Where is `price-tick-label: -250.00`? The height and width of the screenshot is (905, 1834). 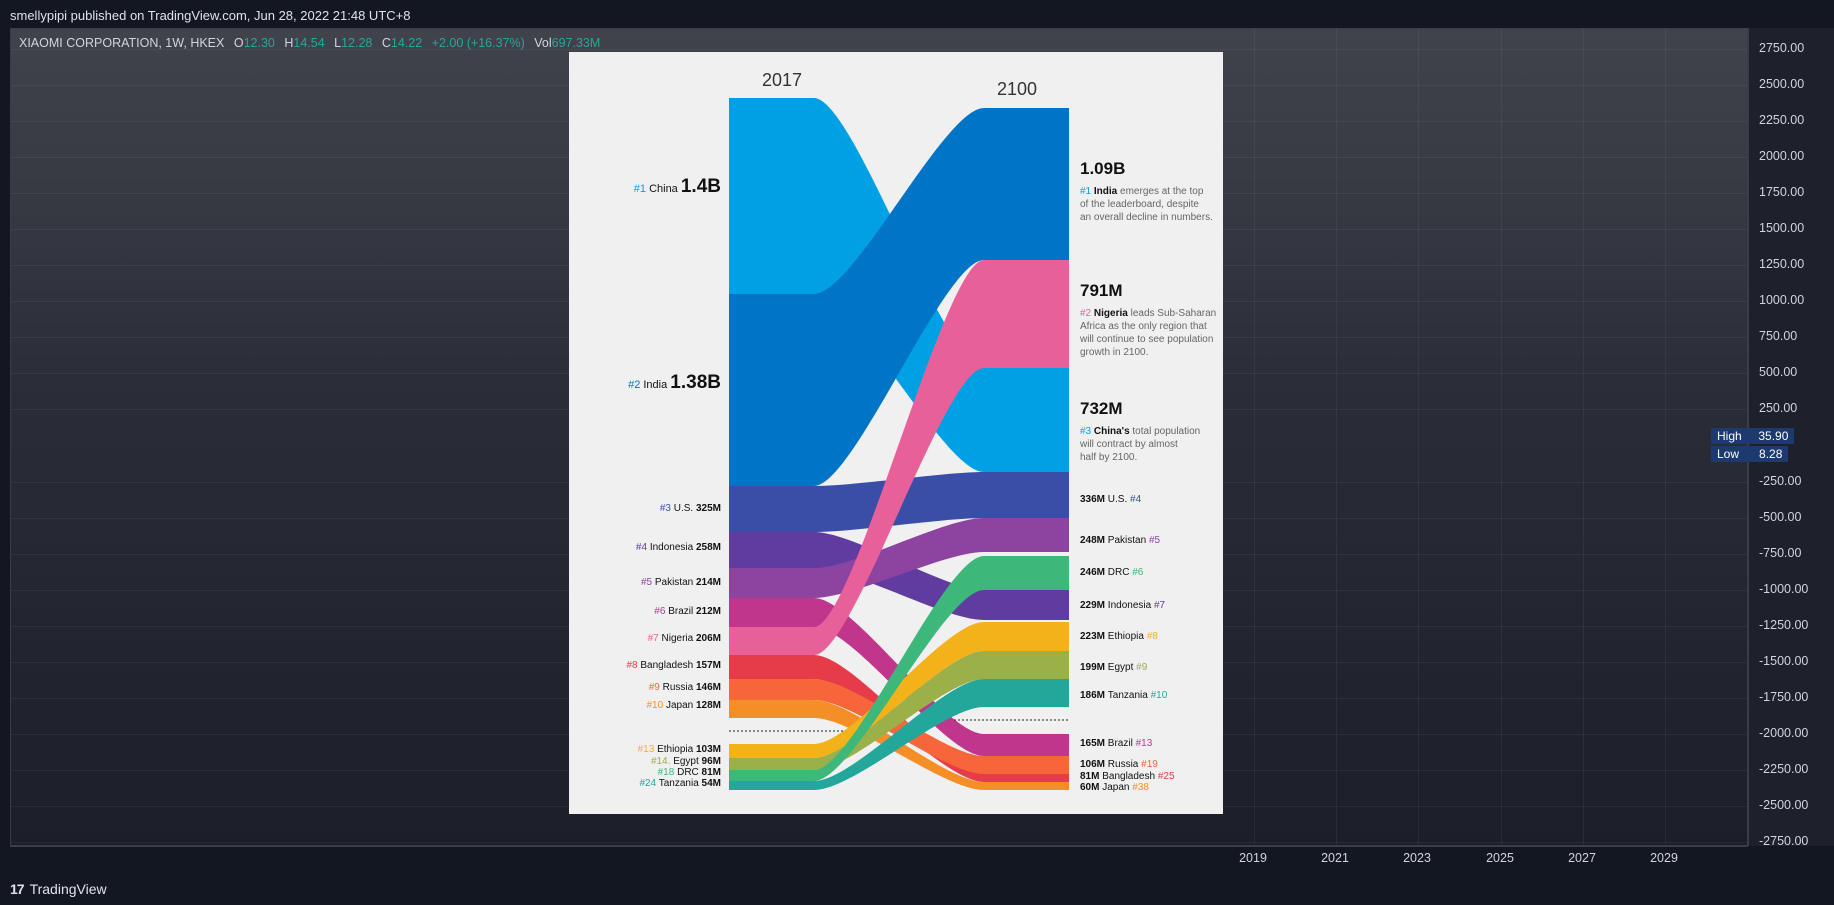 price-tick-label: -250.00 is located at coordinates (1780, 481).